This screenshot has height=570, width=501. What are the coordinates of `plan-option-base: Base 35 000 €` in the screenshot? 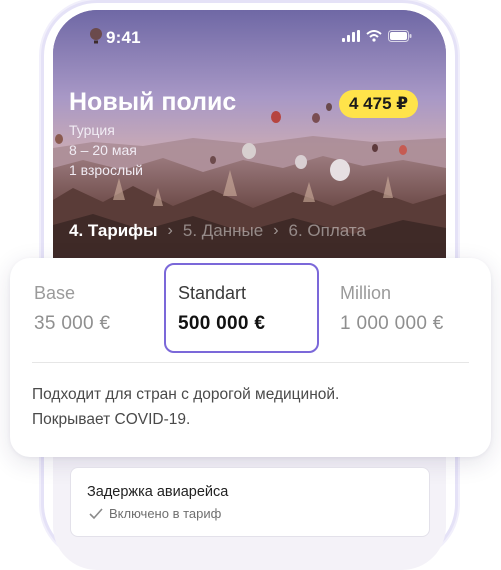 It's located at (97, 308).